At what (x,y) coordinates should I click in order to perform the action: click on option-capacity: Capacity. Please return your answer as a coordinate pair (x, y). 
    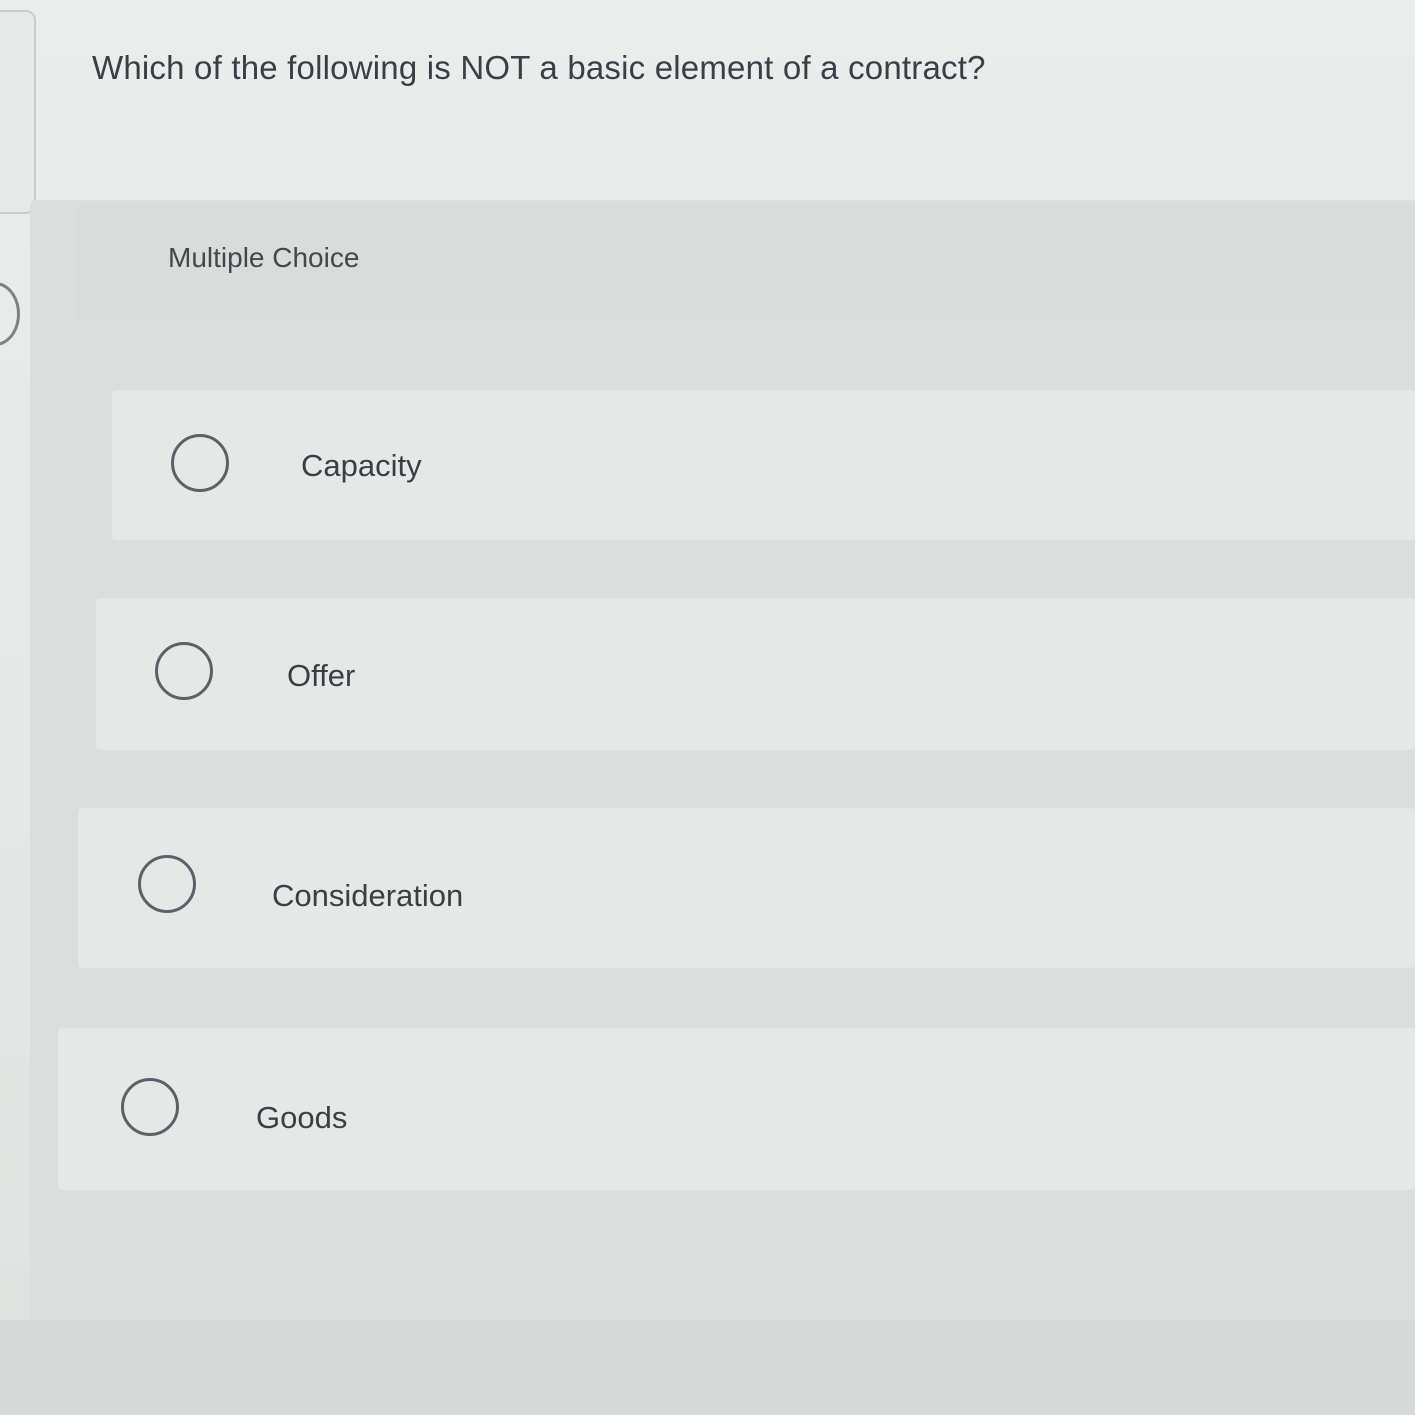
    Looking at the image, I should click on (763, 465).